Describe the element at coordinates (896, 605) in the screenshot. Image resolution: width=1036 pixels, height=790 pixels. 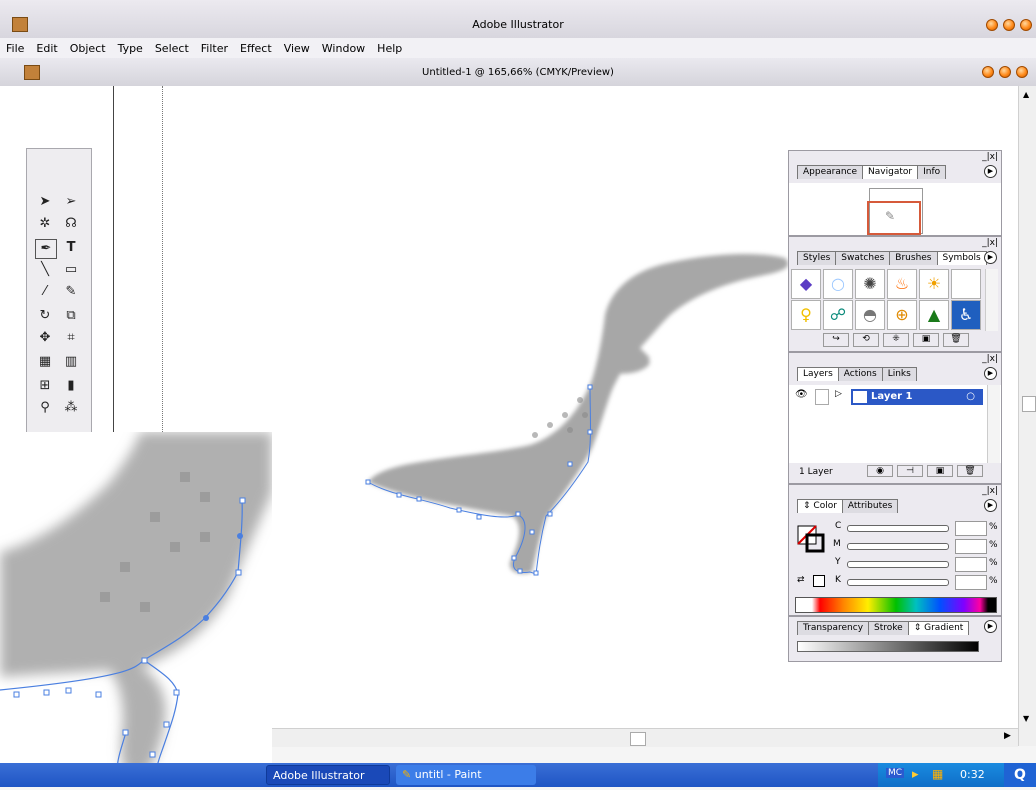
I see `color-spectrum-bar` at that location.